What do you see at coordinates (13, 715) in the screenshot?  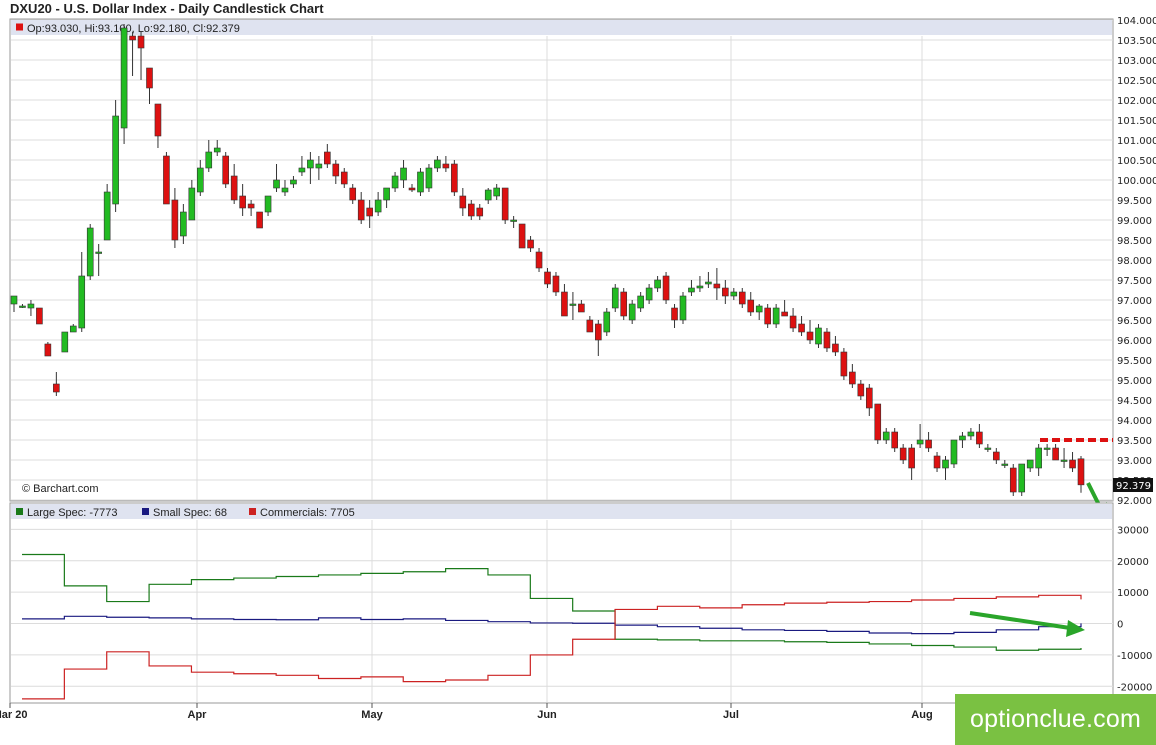 I see `month-label: Mar 20` at bounding box center [13, 715].